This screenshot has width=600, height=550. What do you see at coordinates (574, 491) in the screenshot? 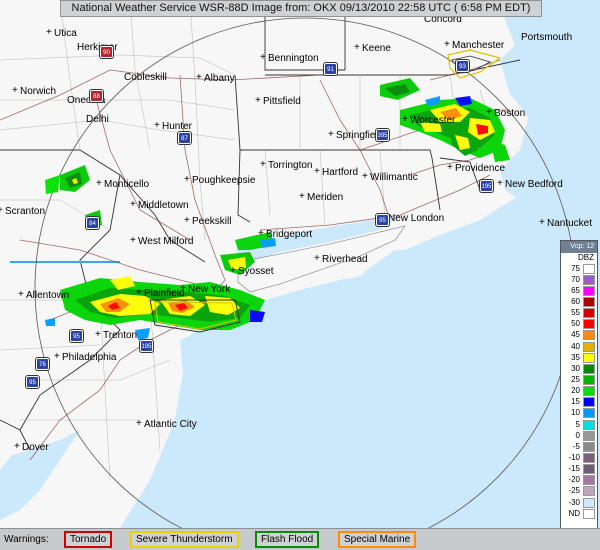
I see `legend-level-label: -25` at bounding box center [574, 491].